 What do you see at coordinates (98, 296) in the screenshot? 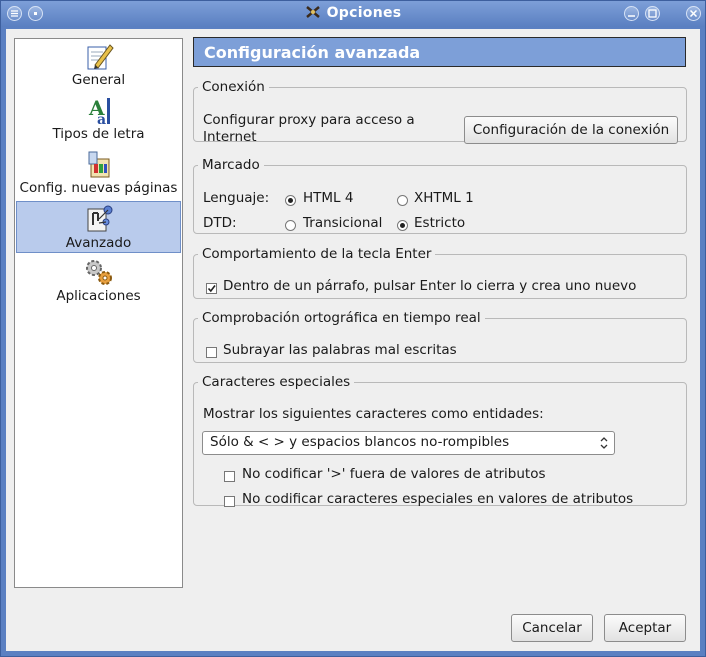
I see `sidebar-item-label: Aplicaciones` at bounding box center [98, 296].